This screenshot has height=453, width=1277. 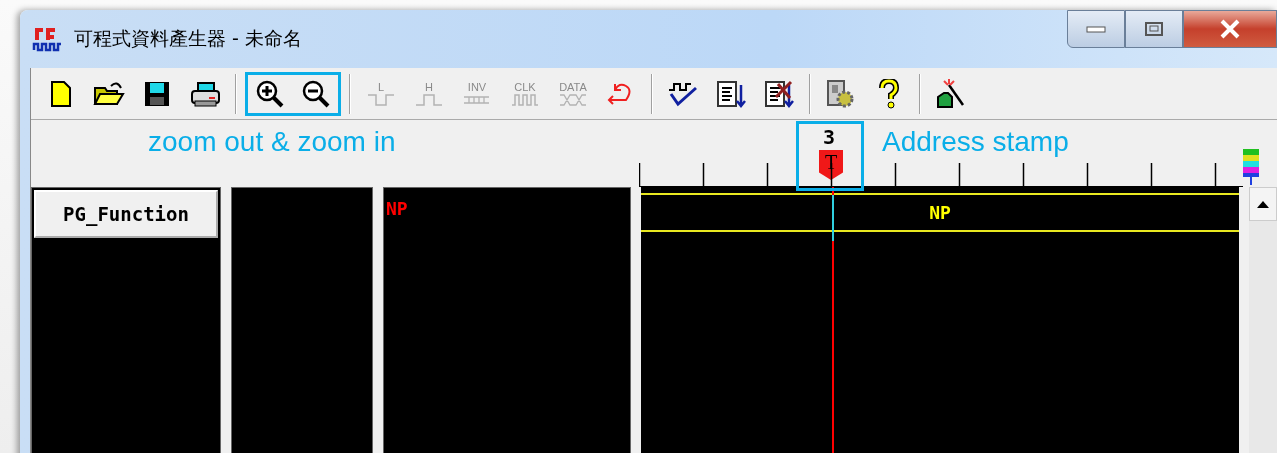 I want to click on annotation-text: zoom out & zoom in, so click(x=272, y=142).